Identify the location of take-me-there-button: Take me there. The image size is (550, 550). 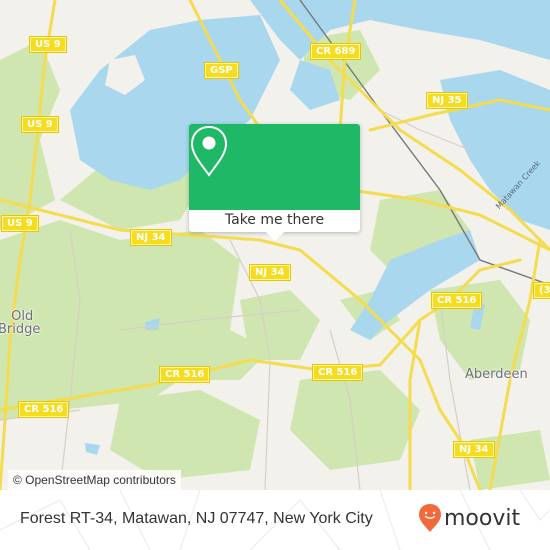
(274, 221).